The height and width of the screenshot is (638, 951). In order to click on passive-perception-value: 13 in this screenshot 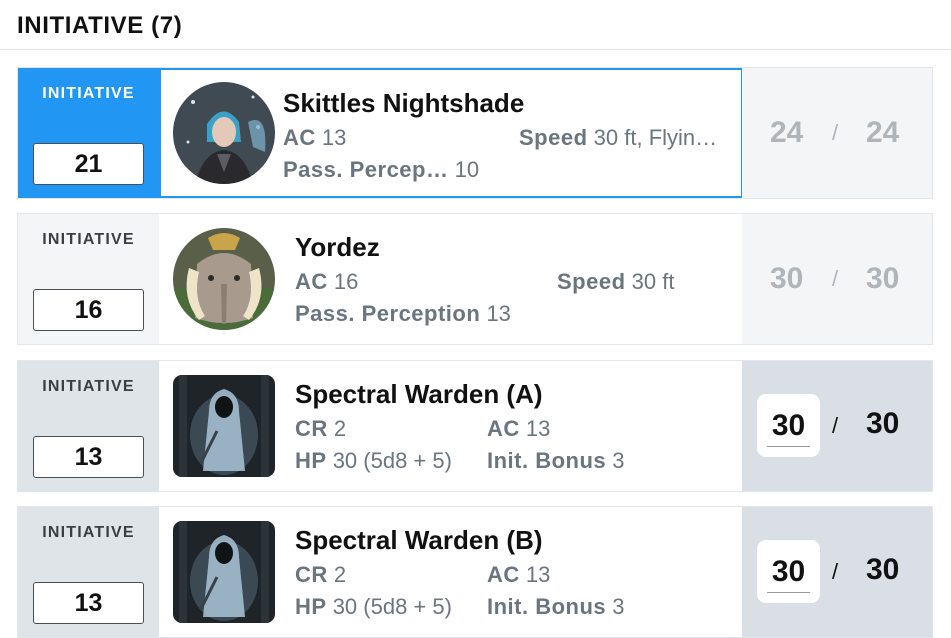, I will do `click(498, 313)`.